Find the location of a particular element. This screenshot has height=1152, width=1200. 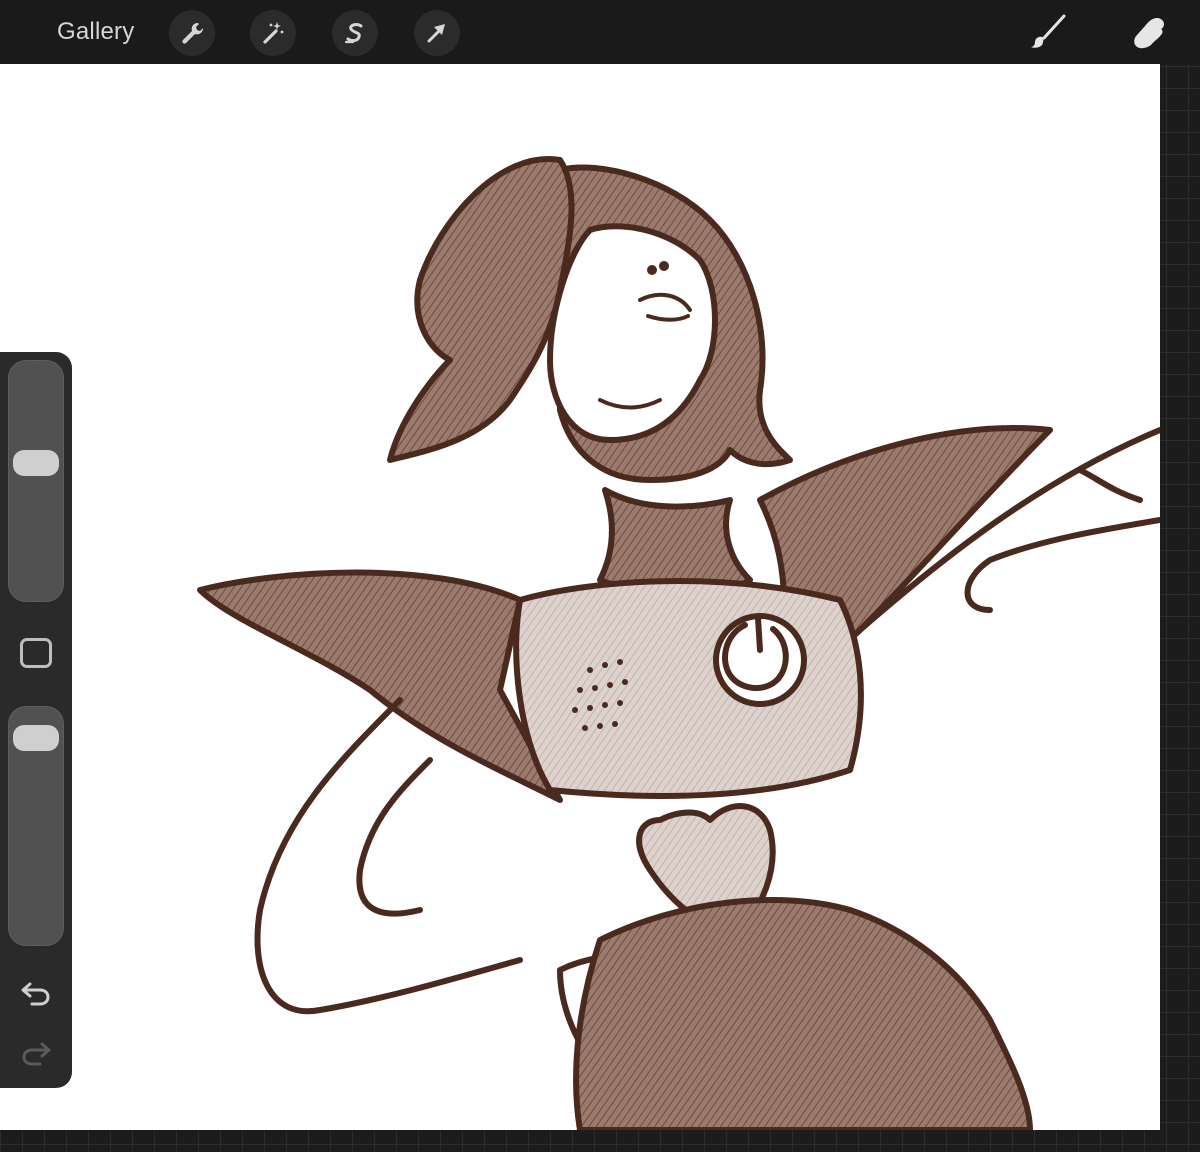

redo-icon is located at coordinates (36, 1054).